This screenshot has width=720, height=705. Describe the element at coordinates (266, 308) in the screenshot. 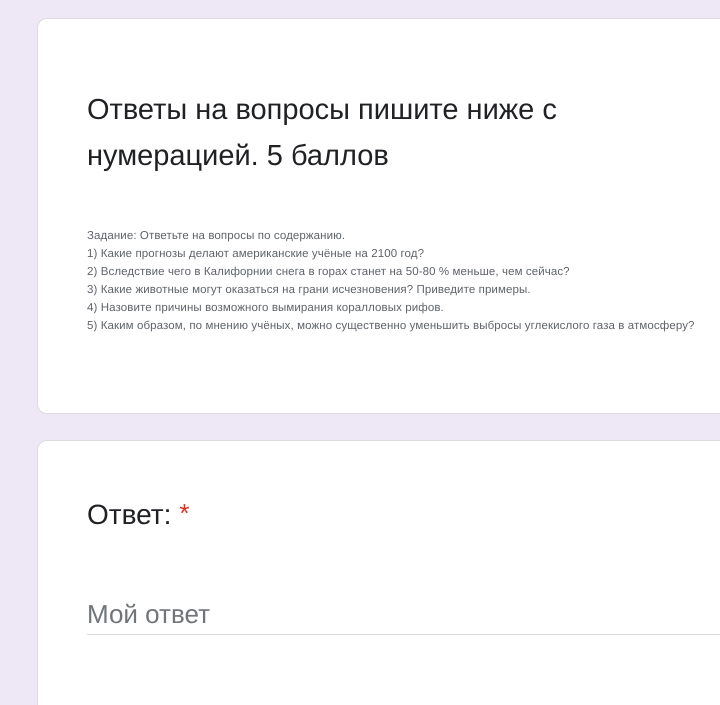

I see `task-text: 4) Назовите причины возможного вымирания коралловых рифов.` at that location.